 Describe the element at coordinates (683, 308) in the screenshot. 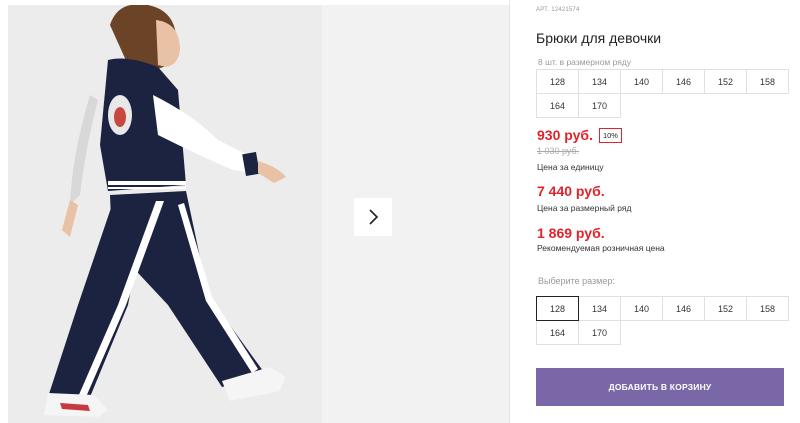

I see `size-option: 146` at that location.